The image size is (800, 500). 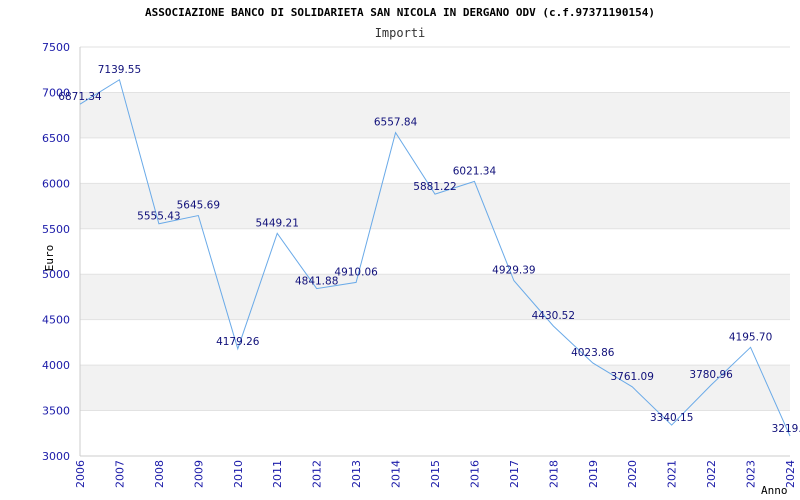 I want to click on data-label: 4195.70, so click(x=750, y=337).